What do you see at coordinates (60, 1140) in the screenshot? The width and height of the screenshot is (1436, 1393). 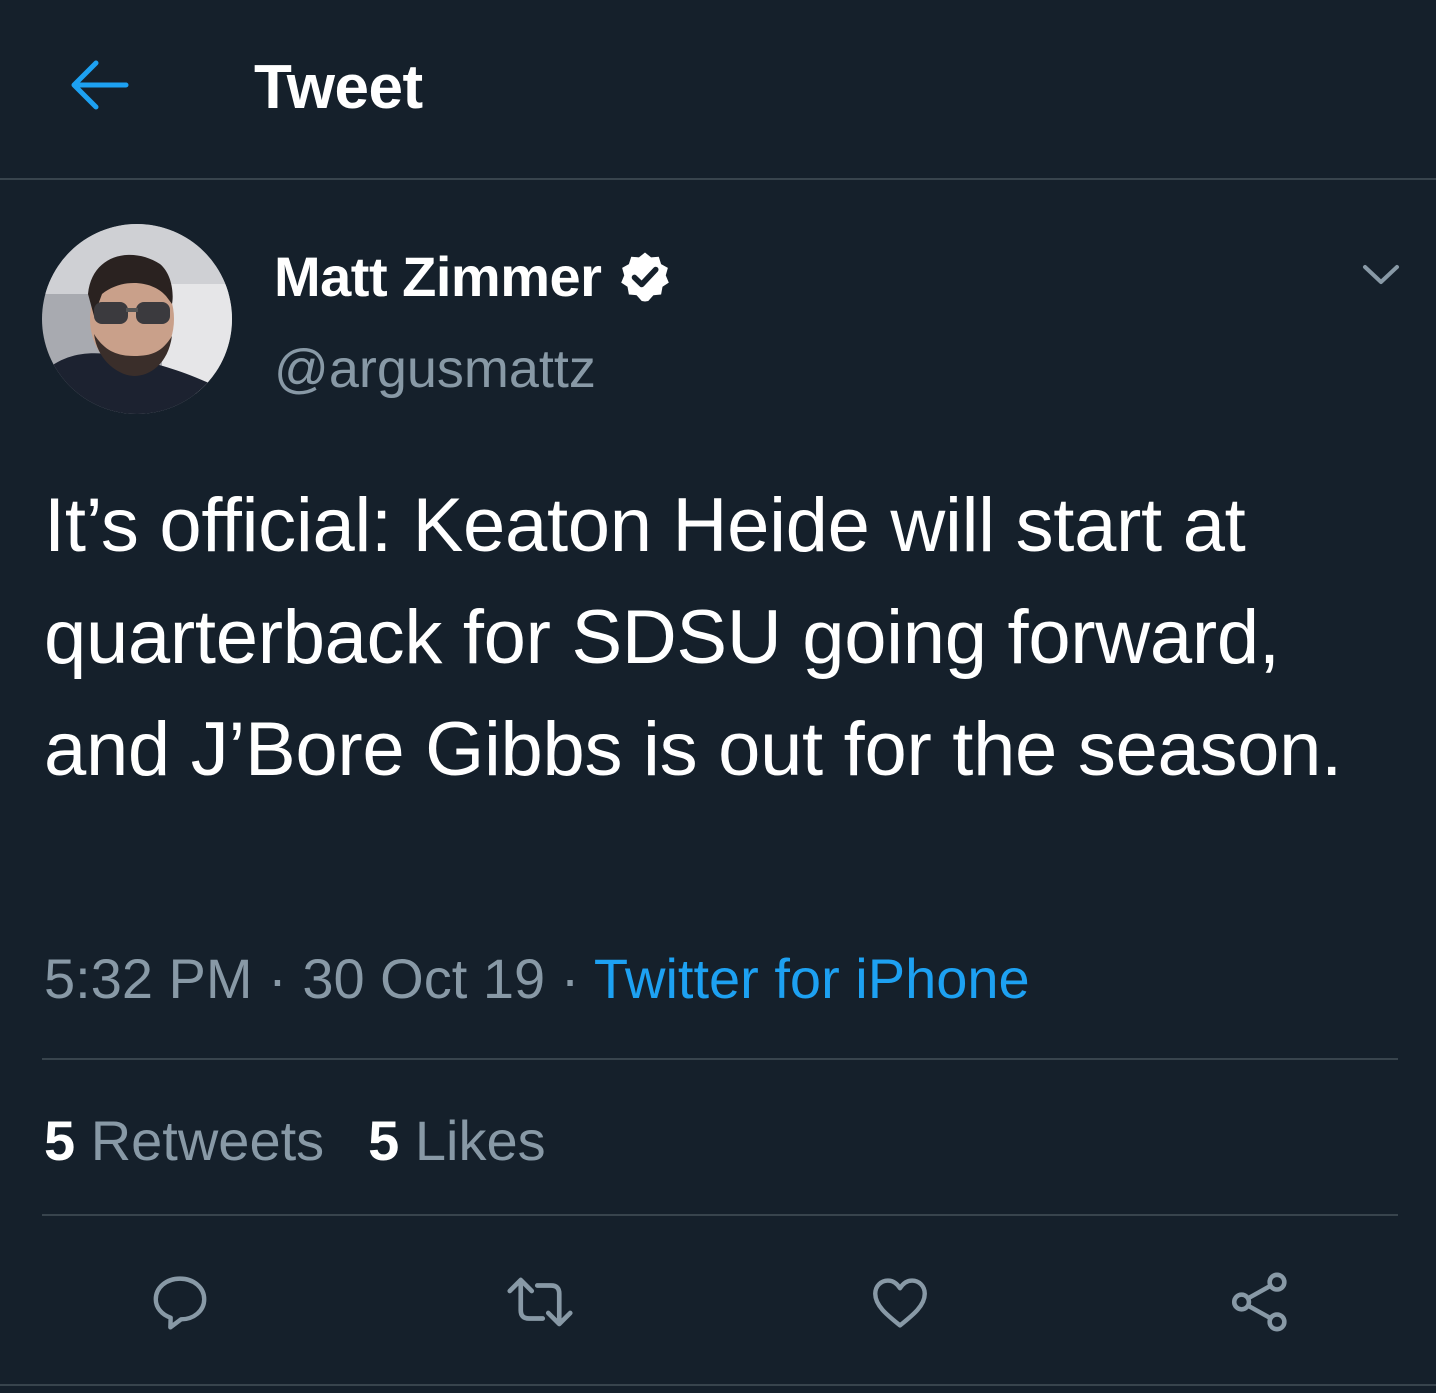 I see `retweets-count: 5` at bounding box center [60, 1140].